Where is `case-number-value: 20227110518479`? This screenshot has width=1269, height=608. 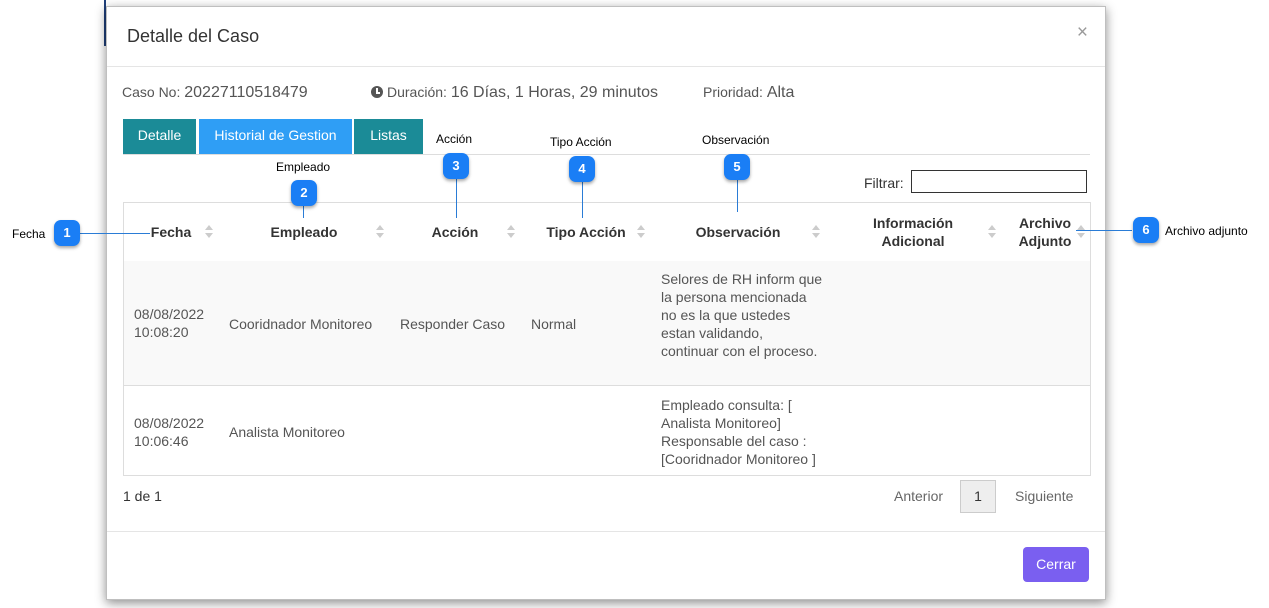 case-number-value: 20227110518479 is located at coordinates (246, 92).